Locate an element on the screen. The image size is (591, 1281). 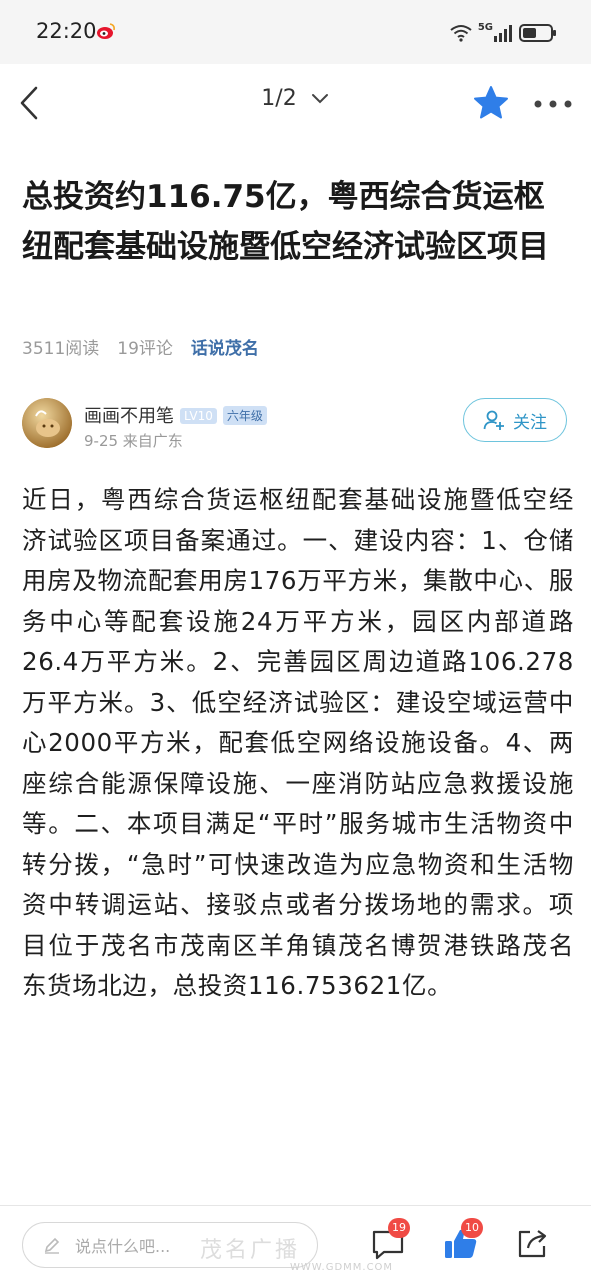
page-indicator-label: 1/2 is located at coordinates (279, 98).